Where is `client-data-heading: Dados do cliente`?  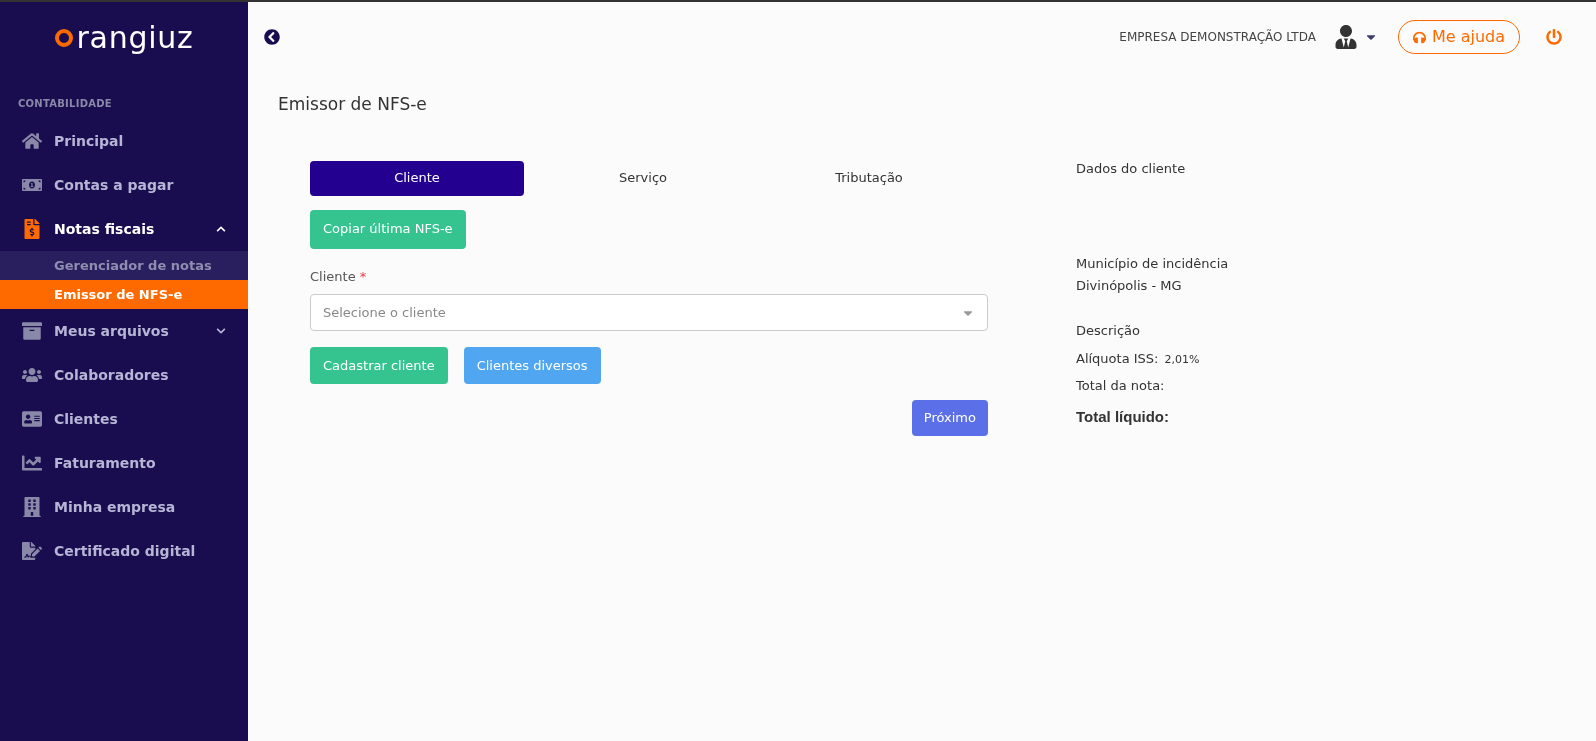 client-data-heading: Dados do cliente is located at coordinates (1131, 168).